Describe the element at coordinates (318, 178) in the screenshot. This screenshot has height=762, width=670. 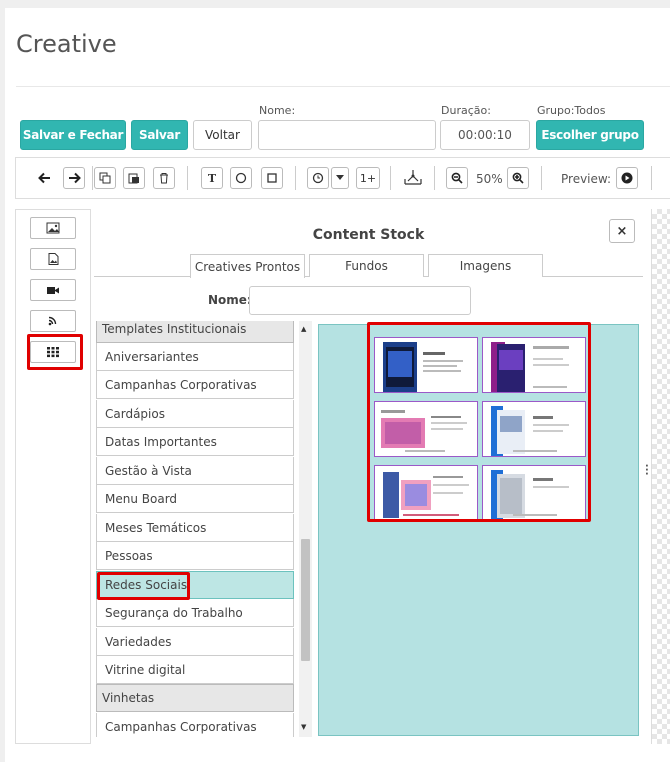
I see `clock-icon` at that location.